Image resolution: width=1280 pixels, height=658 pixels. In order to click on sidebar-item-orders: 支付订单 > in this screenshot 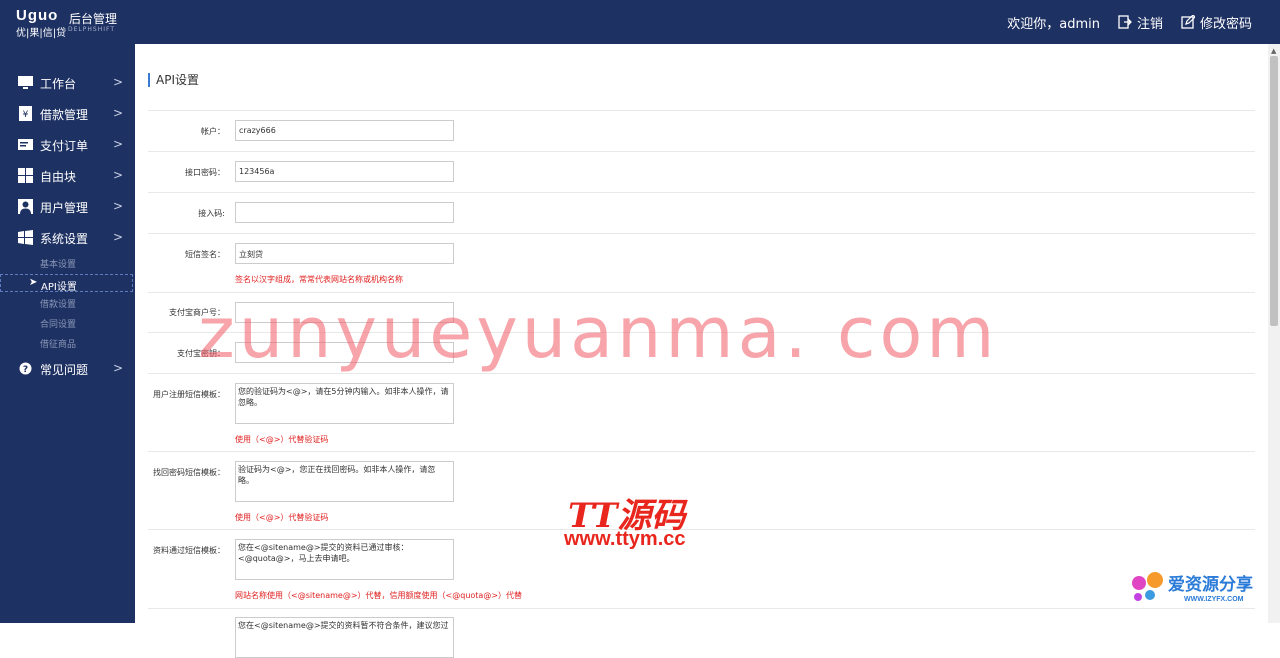, I will do `click(67, 145)`.